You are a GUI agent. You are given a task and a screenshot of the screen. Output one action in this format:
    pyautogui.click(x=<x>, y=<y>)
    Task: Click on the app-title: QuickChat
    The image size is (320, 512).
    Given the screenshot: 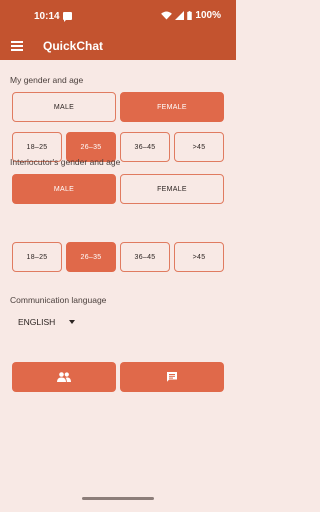 What is the action you would take?
    pyautogui.click(x=73, y=46)
    